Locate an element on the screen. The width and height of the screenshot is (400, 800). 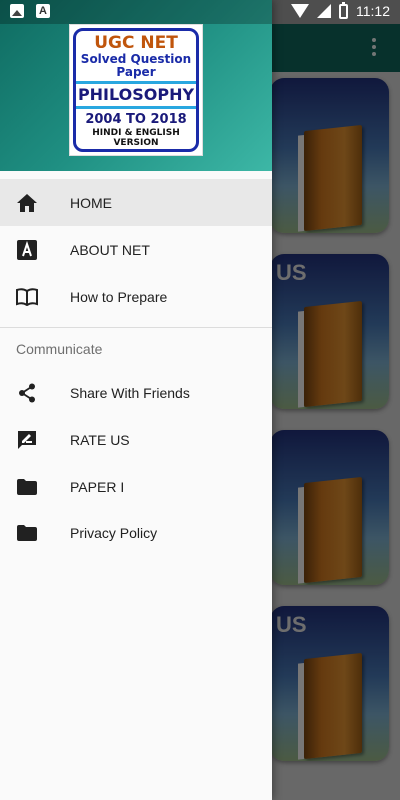
home-icon is located at coordinates (27, 203).